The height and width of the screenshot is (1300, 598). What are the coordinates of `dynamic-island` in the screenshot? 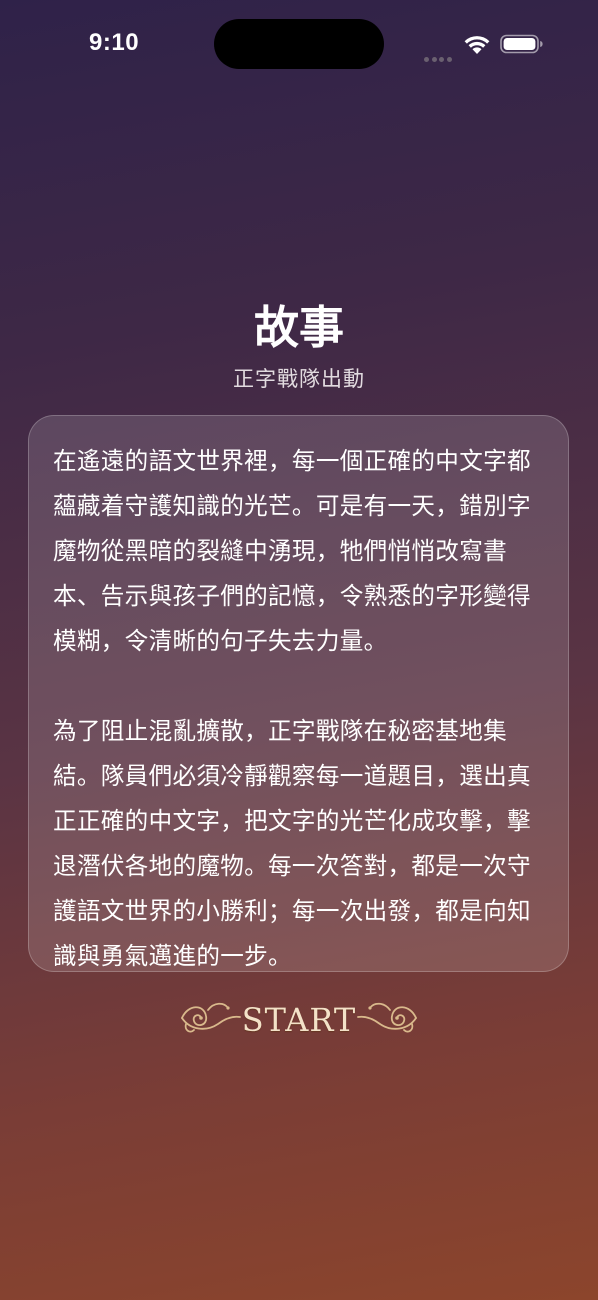 It's located at (299, 44).